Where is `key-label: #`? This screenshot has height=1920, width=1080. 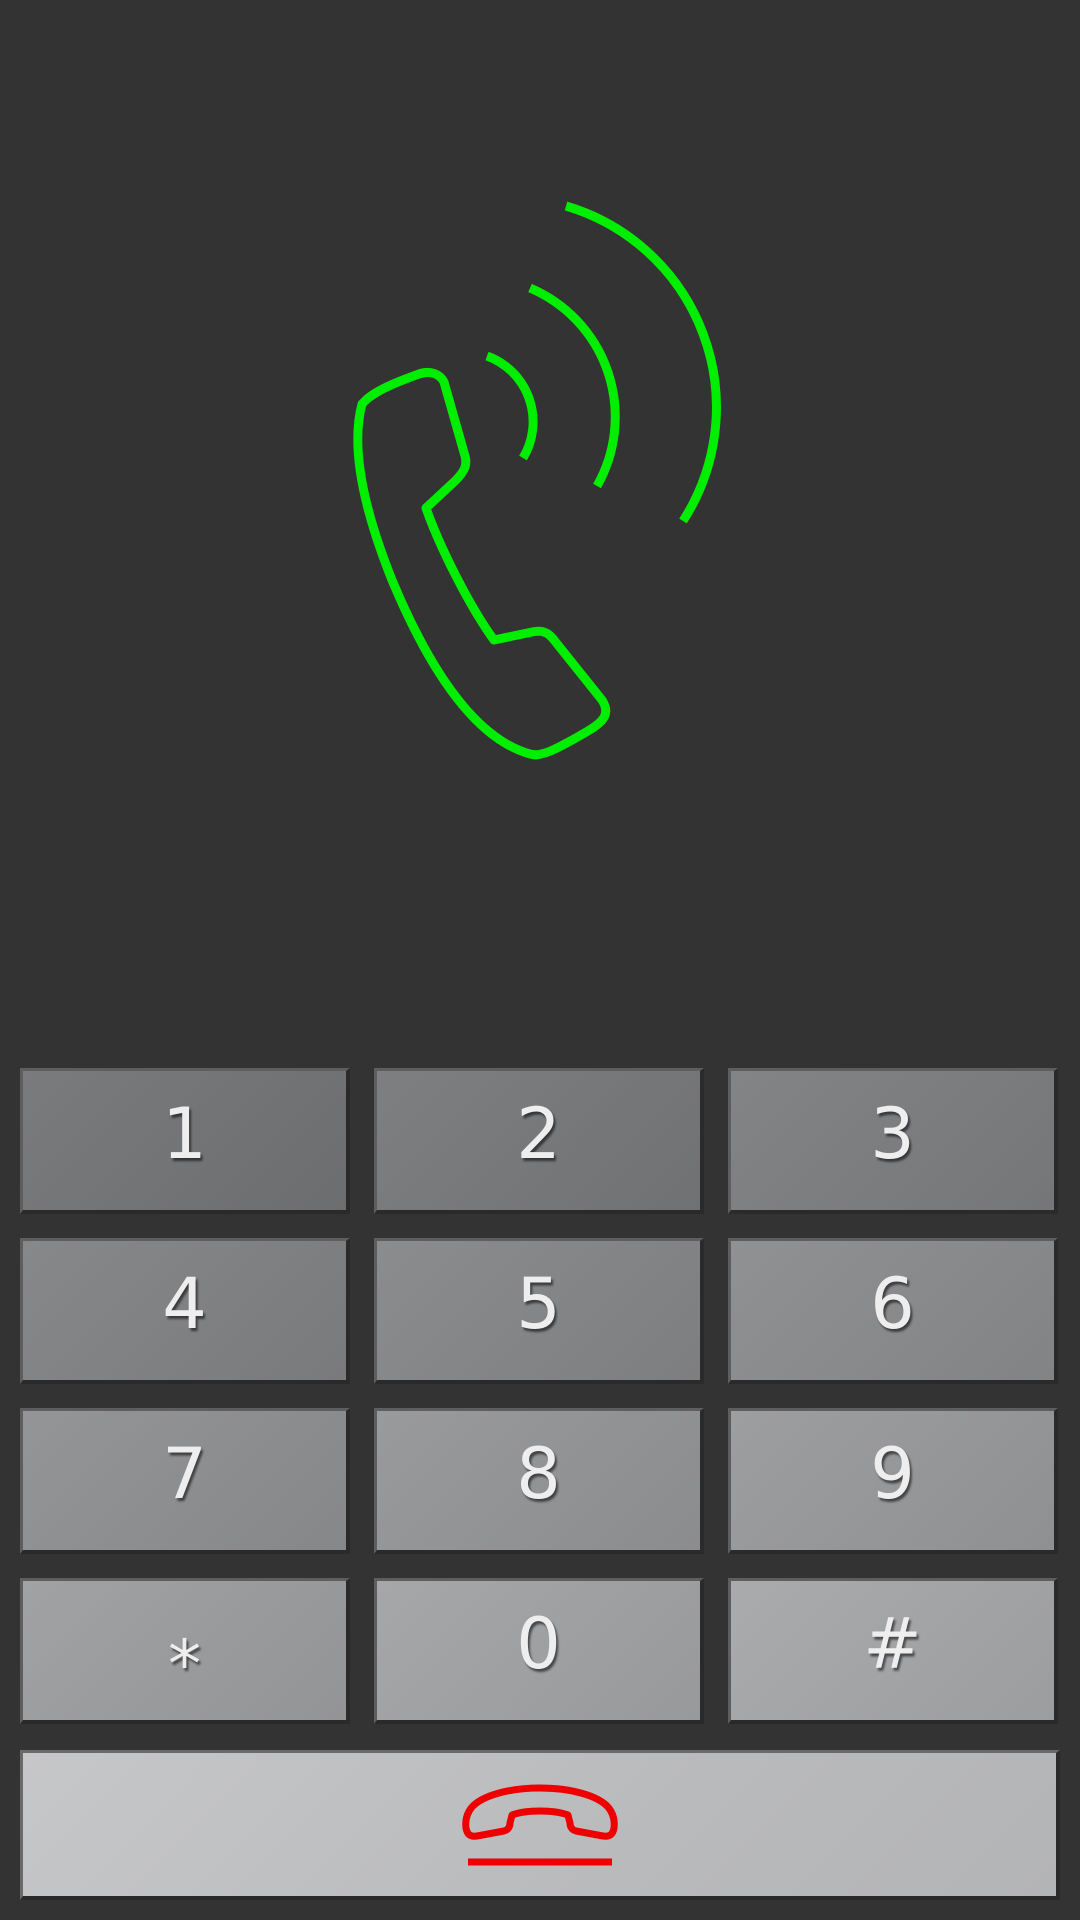
key-label: # is located at coordinates (892, 1643).